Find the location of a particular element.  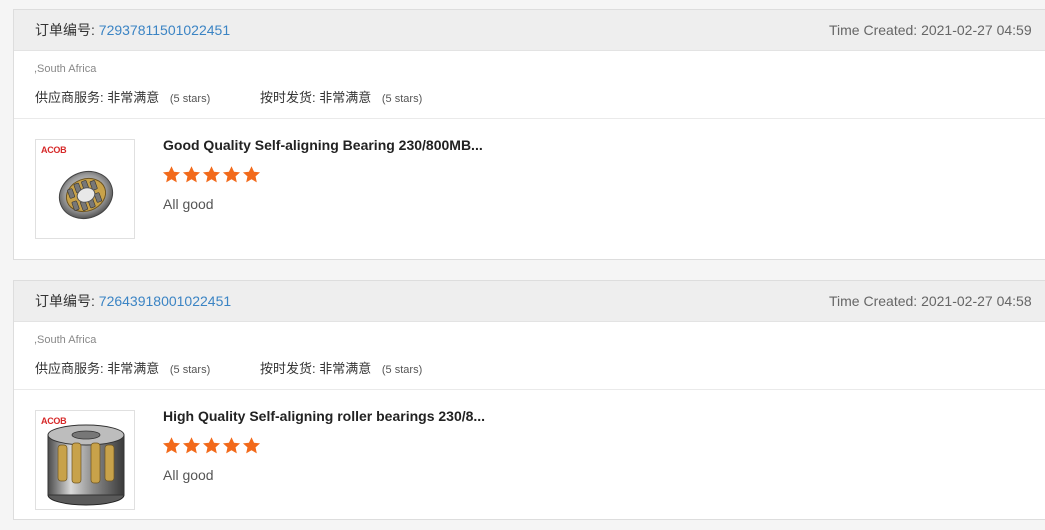

time-created: Time Created: 2021-02-27 04:59 is located at coordinates (930, 30).